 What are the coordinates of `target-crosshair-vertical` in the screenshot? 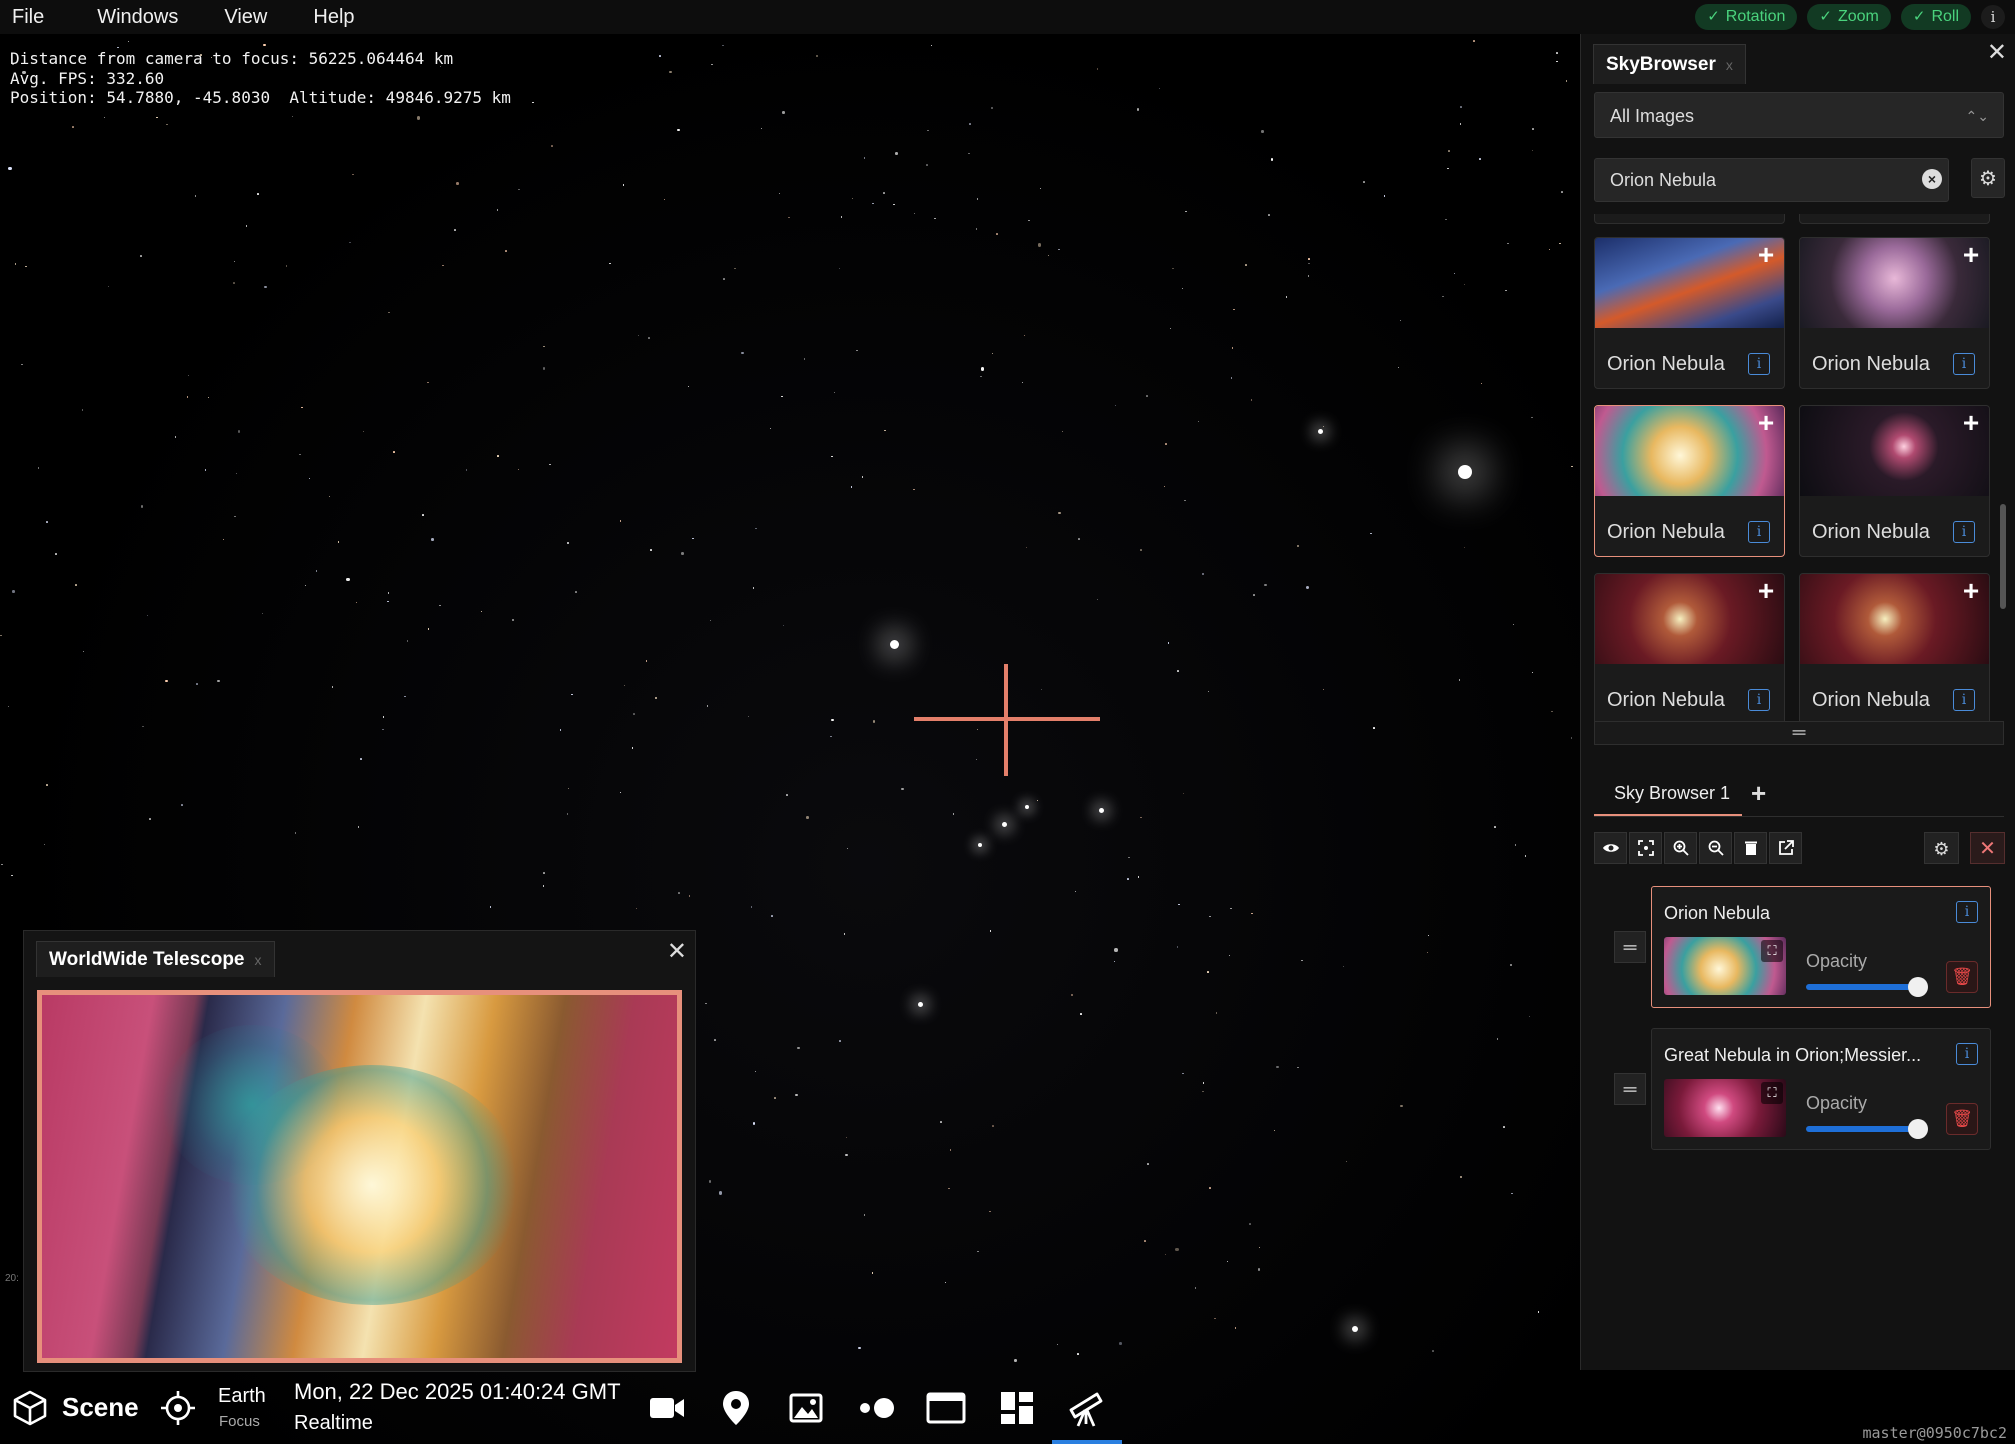 It's located at (1006, 720).